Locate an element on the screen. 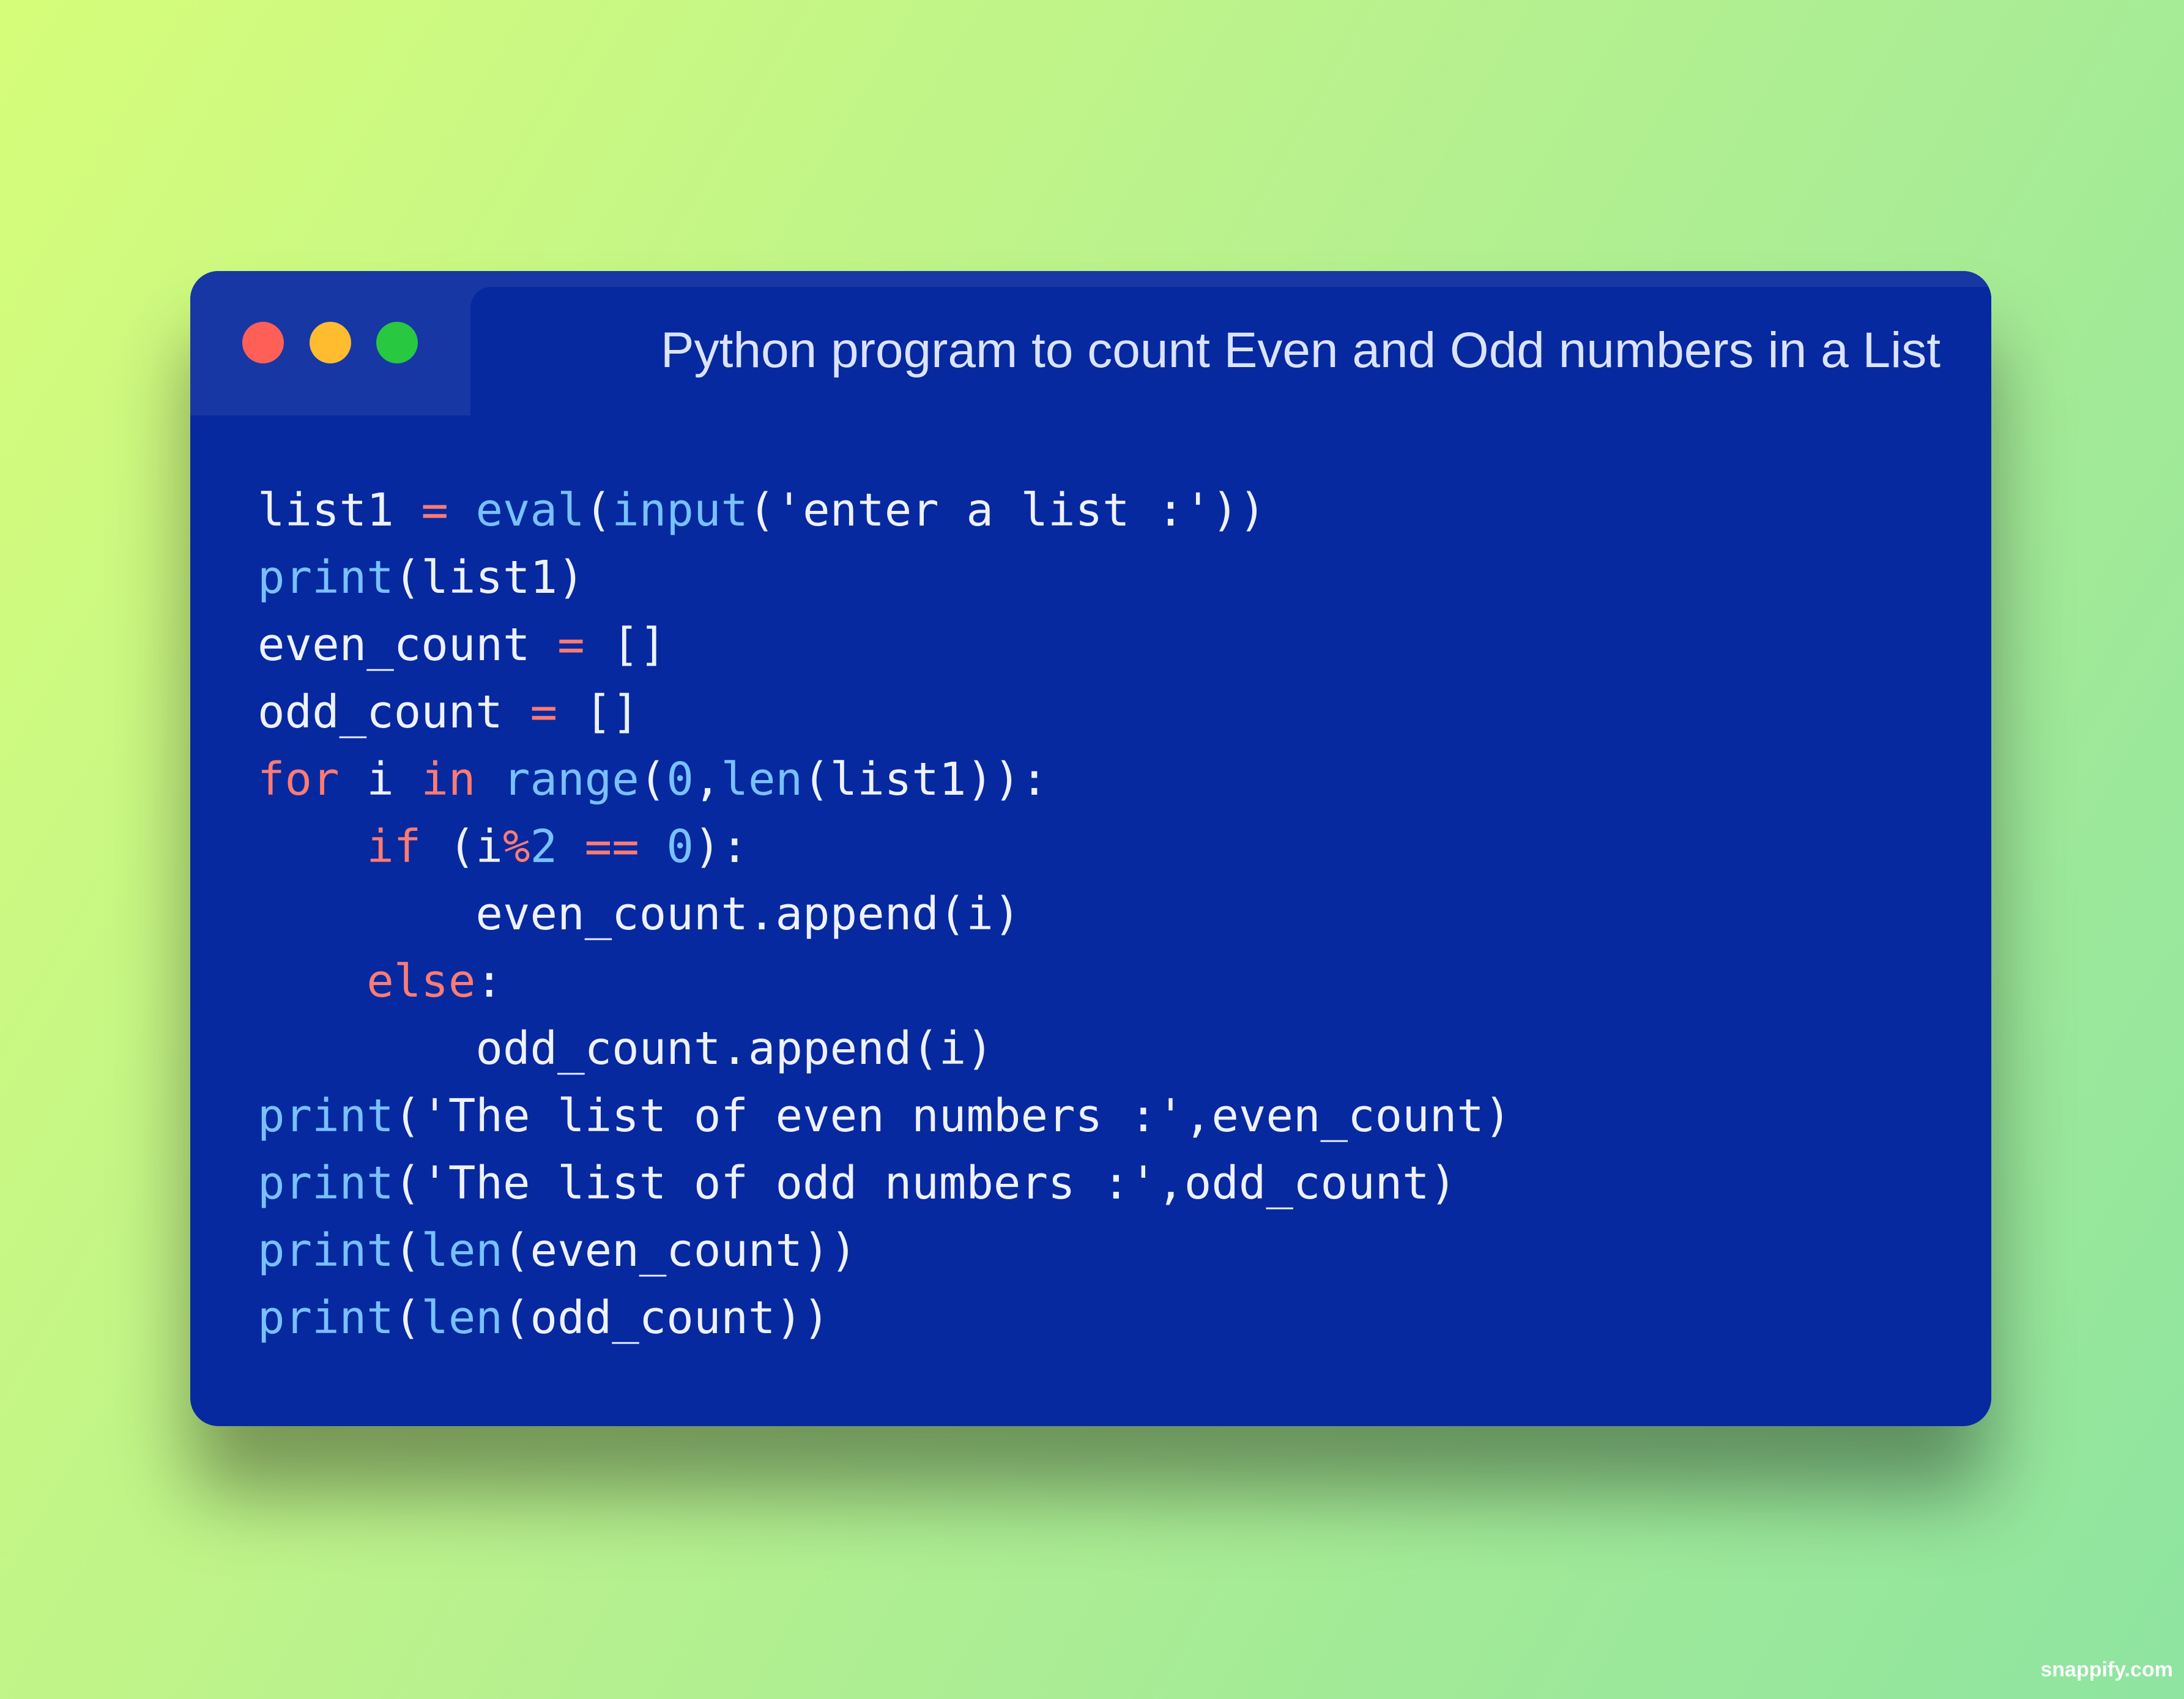 The width and height of the screenshot is (2184, 1699). code-token: input is located at coordinates (680, 510).